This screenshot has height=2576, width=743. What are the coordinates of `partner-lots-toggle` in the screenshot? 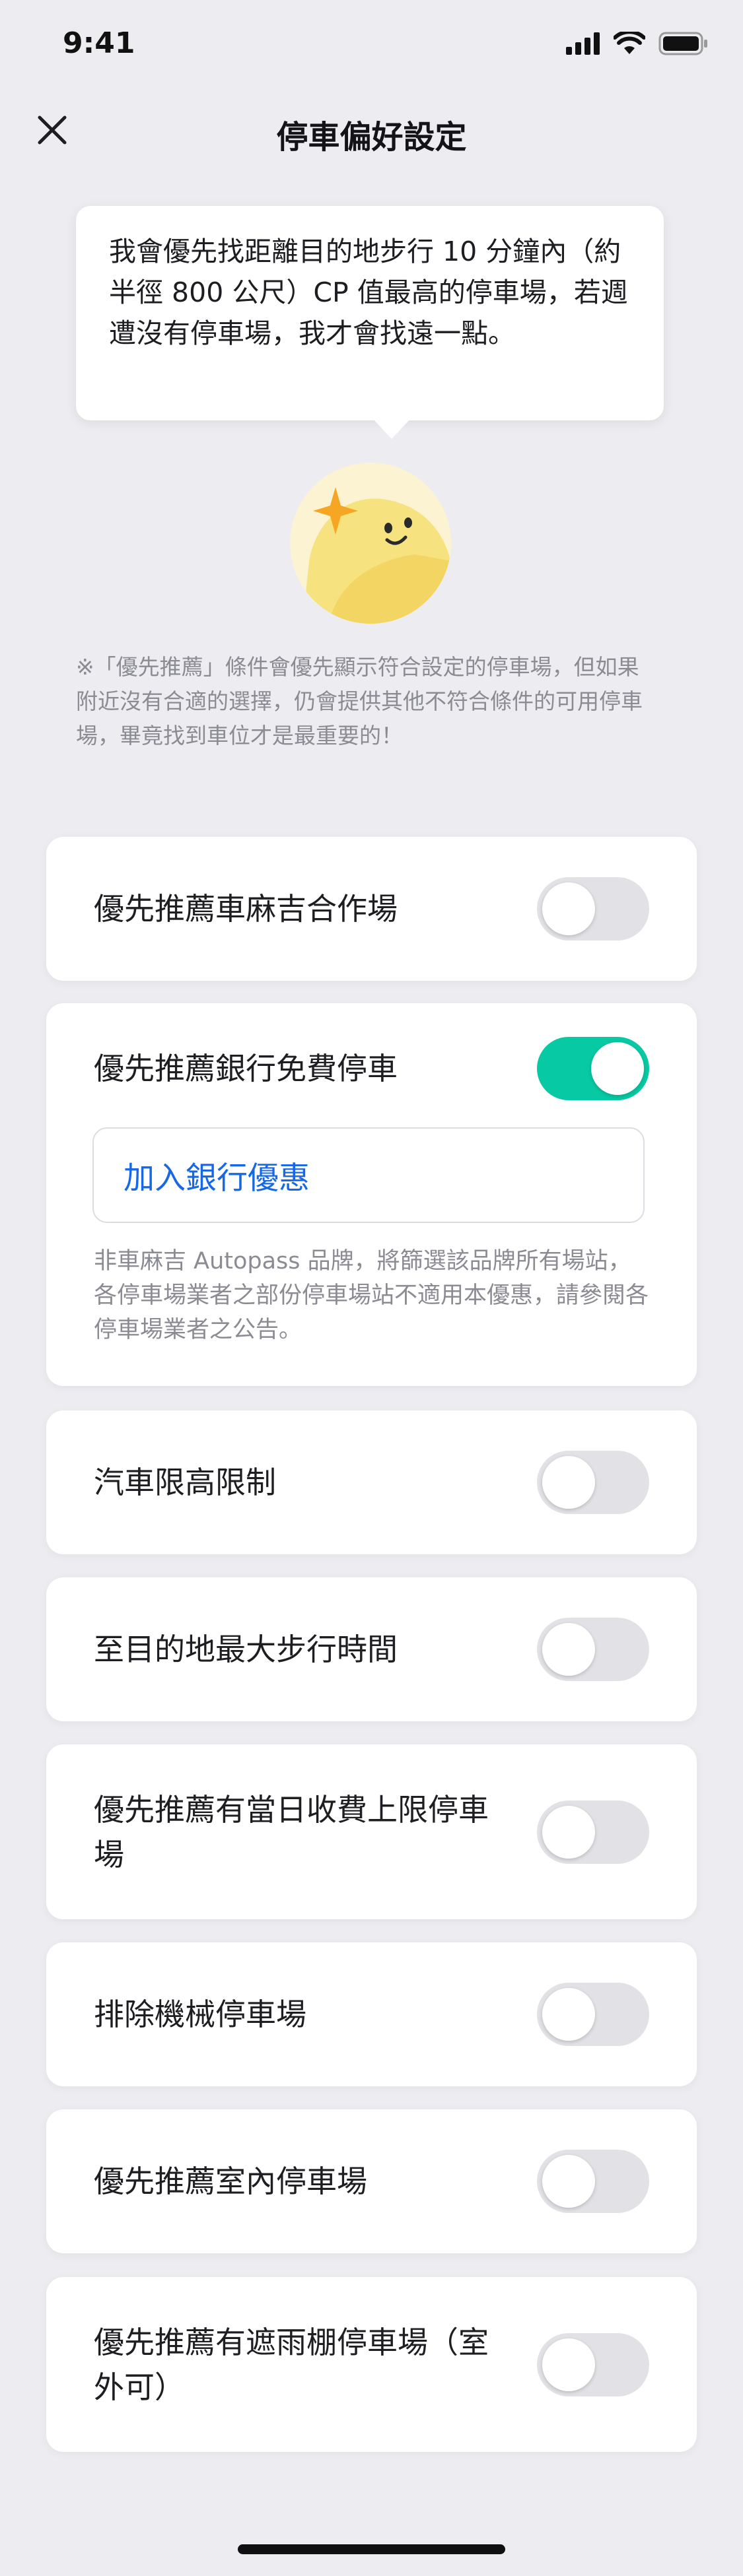 It's located at (593, 909).